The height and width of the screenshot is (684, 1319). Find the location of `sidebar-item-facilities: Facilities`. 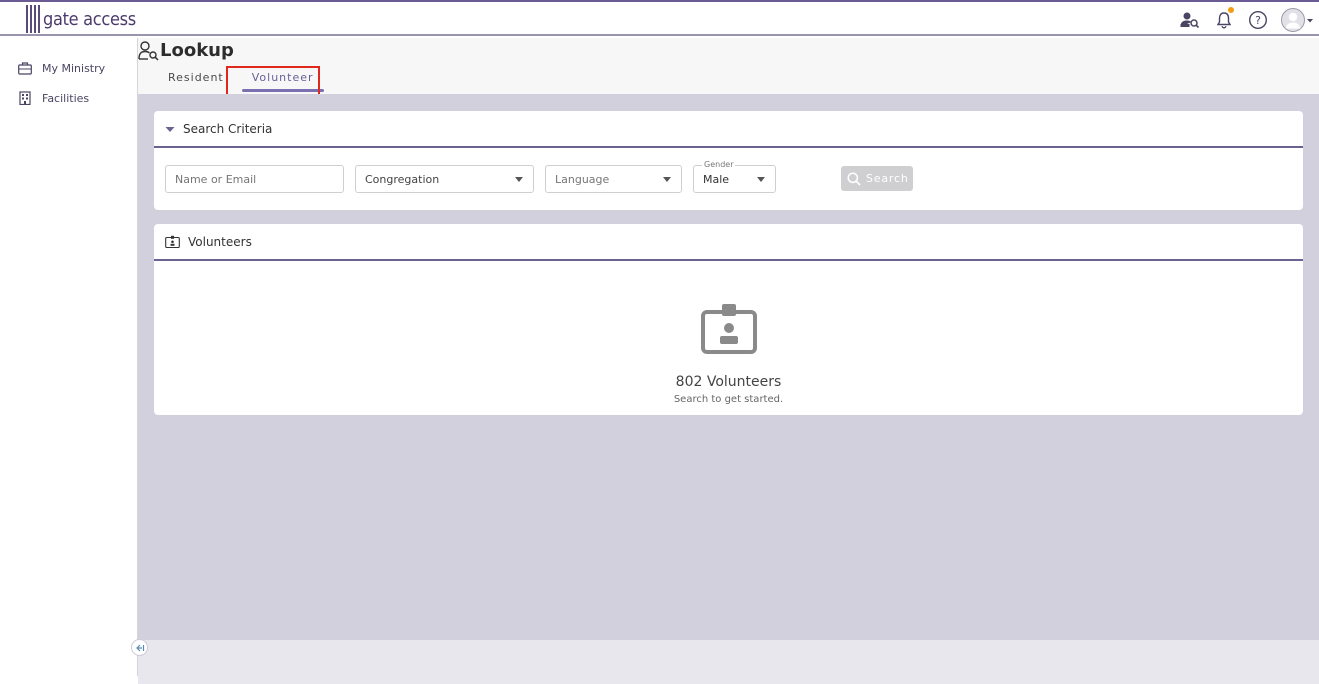

sidebar-item-facilities: Facilities is located at coordinates (71, 98).